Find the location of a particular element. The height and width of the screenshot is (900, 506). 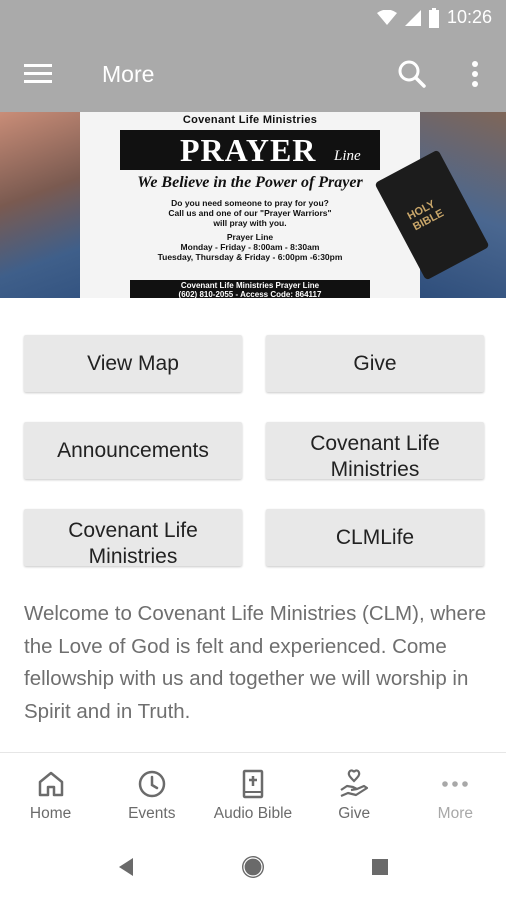

flyer-intro-1: Do you need someone to pray for you? is located at coordinates (250, 203).